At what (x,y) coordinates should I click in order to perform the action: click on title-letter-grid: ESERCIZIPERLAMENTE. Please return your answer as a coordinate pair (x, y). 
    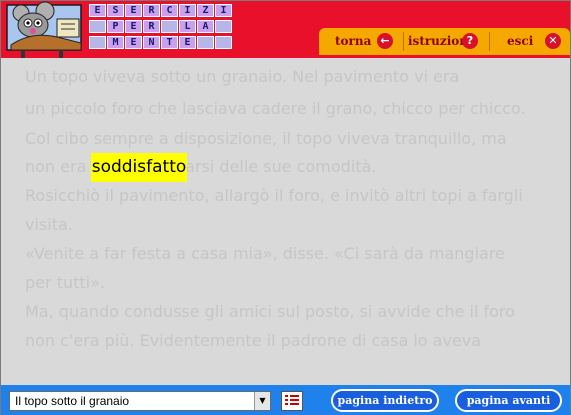
    Looking at the image, I should click on (165, 29).